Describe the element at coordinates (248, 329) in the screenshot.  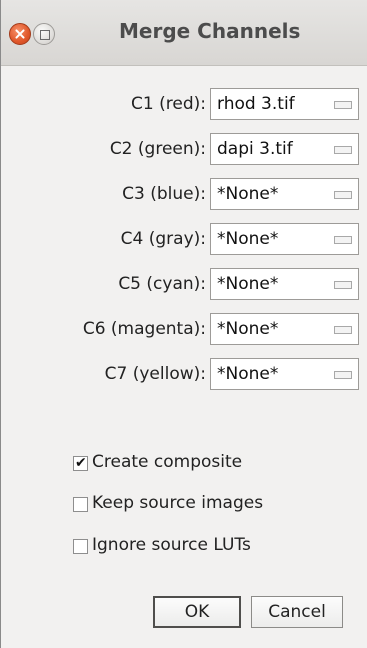
I see `channel-value-c6: *None*` at that location.